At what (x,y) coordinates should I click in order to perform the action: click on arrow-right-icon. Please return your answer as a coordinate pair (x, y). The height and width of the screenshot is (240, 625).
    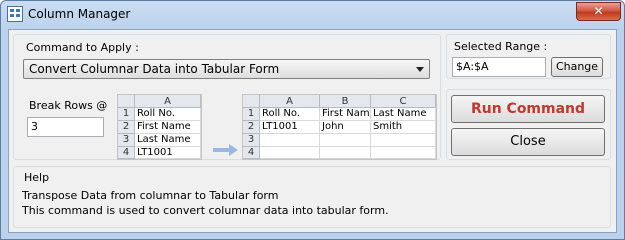
    Looking at the image, I should click on (225, 150).